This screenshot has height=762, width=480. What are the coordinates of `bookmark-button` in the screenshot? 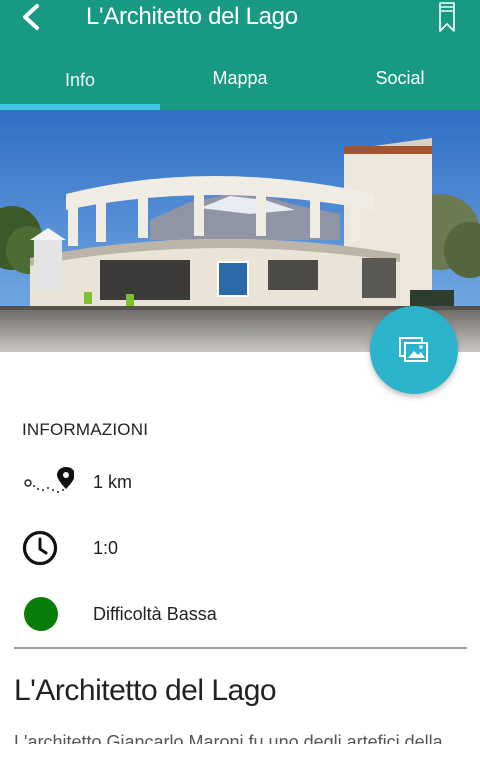 It's located at (447, 17).